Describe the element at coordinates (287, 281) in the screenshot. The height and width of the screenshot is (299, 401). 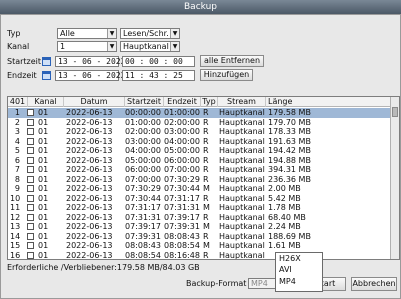
I see `format-option-mp4: MP4` at that location.